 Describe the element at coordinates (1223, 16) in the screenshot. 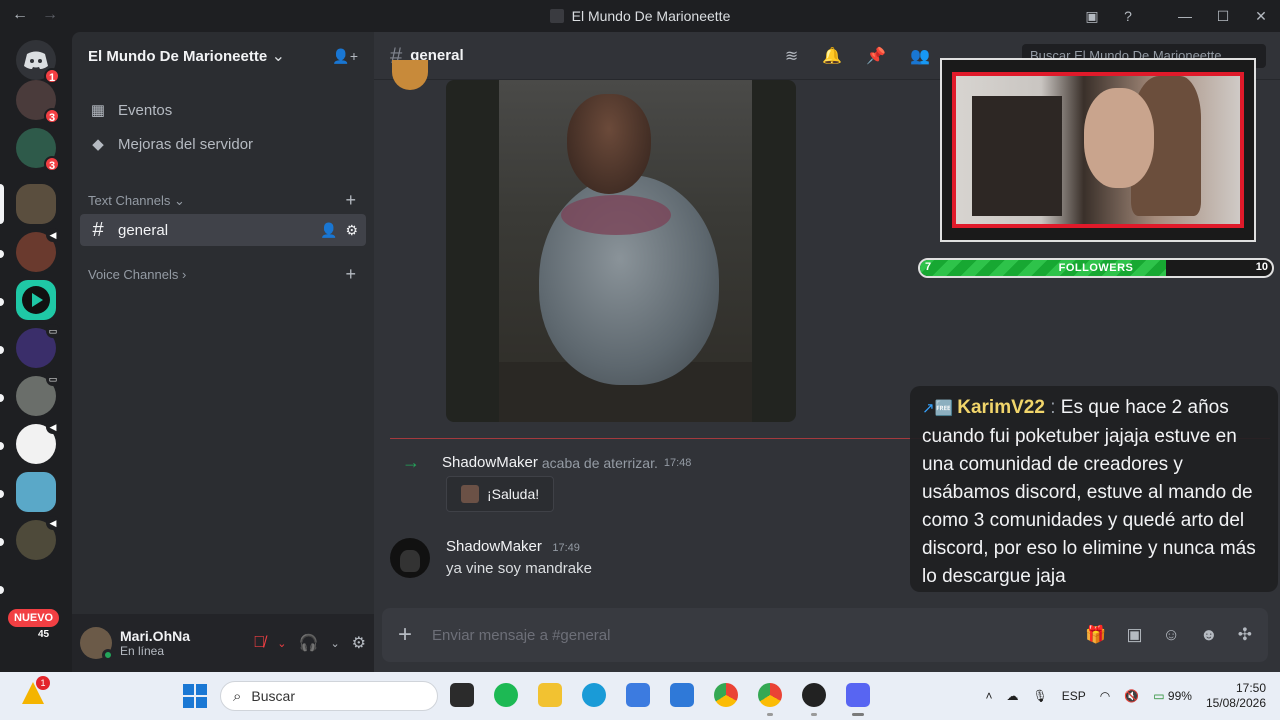

I see `maximize-button: ☐` at that location.